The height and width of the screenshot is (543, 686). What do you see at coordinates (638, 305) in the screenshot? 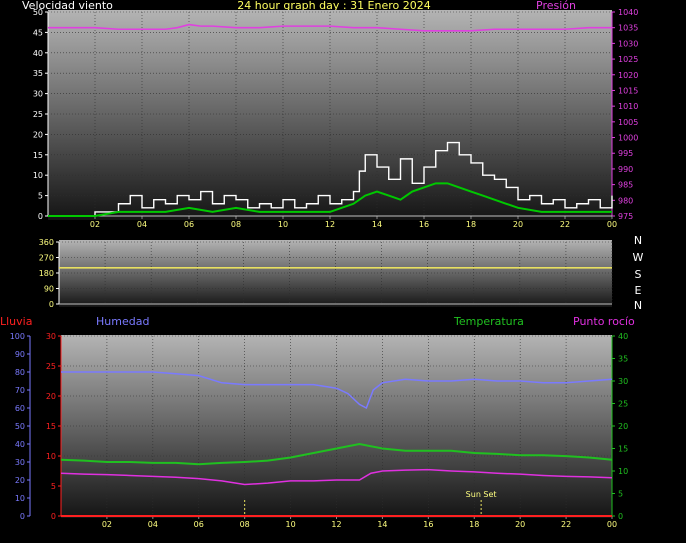
I see `dir-letter-n-bottom: N` at bounding box center [638, 305].